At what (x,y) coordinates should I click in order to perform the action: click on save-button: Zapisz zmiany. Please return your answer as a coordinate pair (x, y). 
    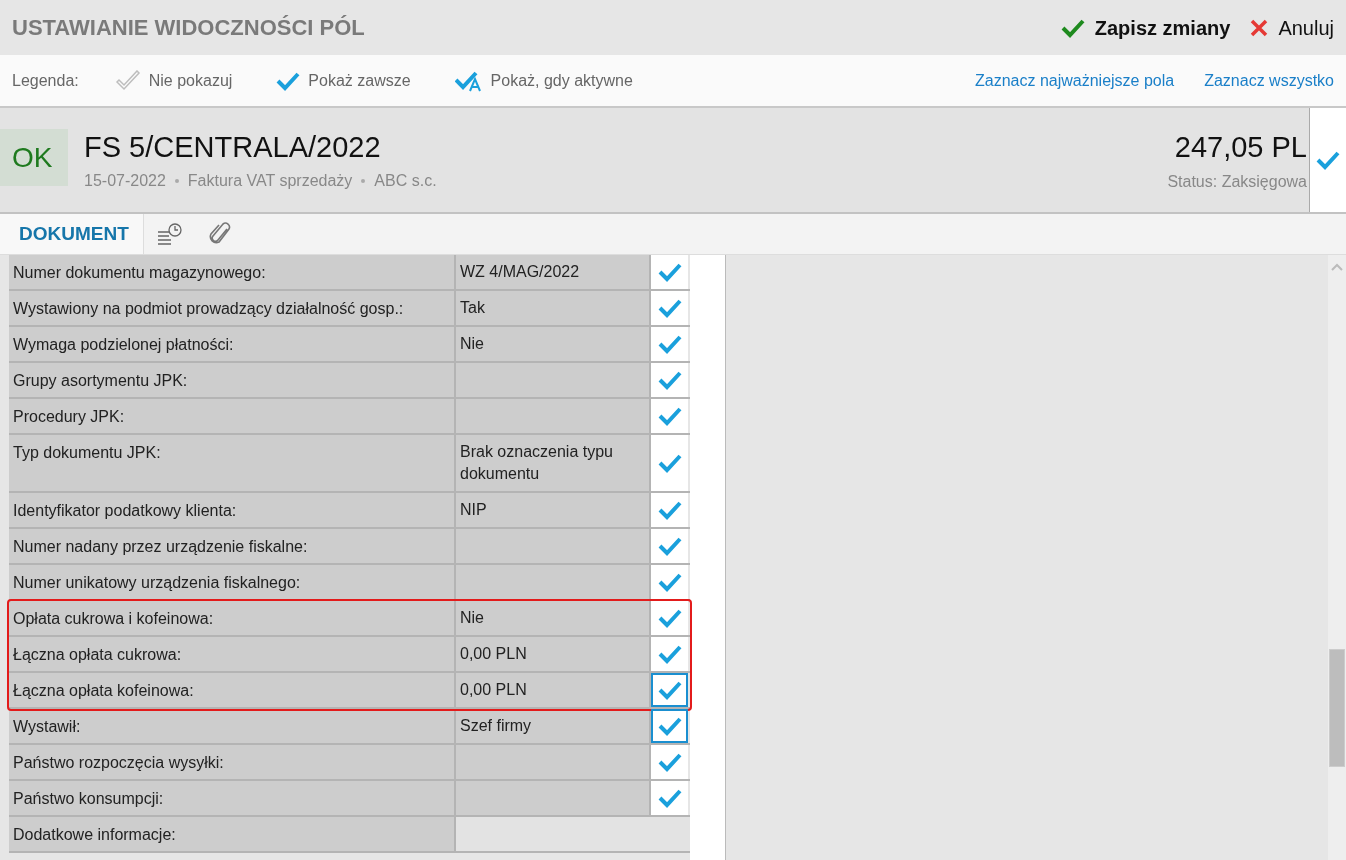
    Looking at the image, I should click on (1145, 27).